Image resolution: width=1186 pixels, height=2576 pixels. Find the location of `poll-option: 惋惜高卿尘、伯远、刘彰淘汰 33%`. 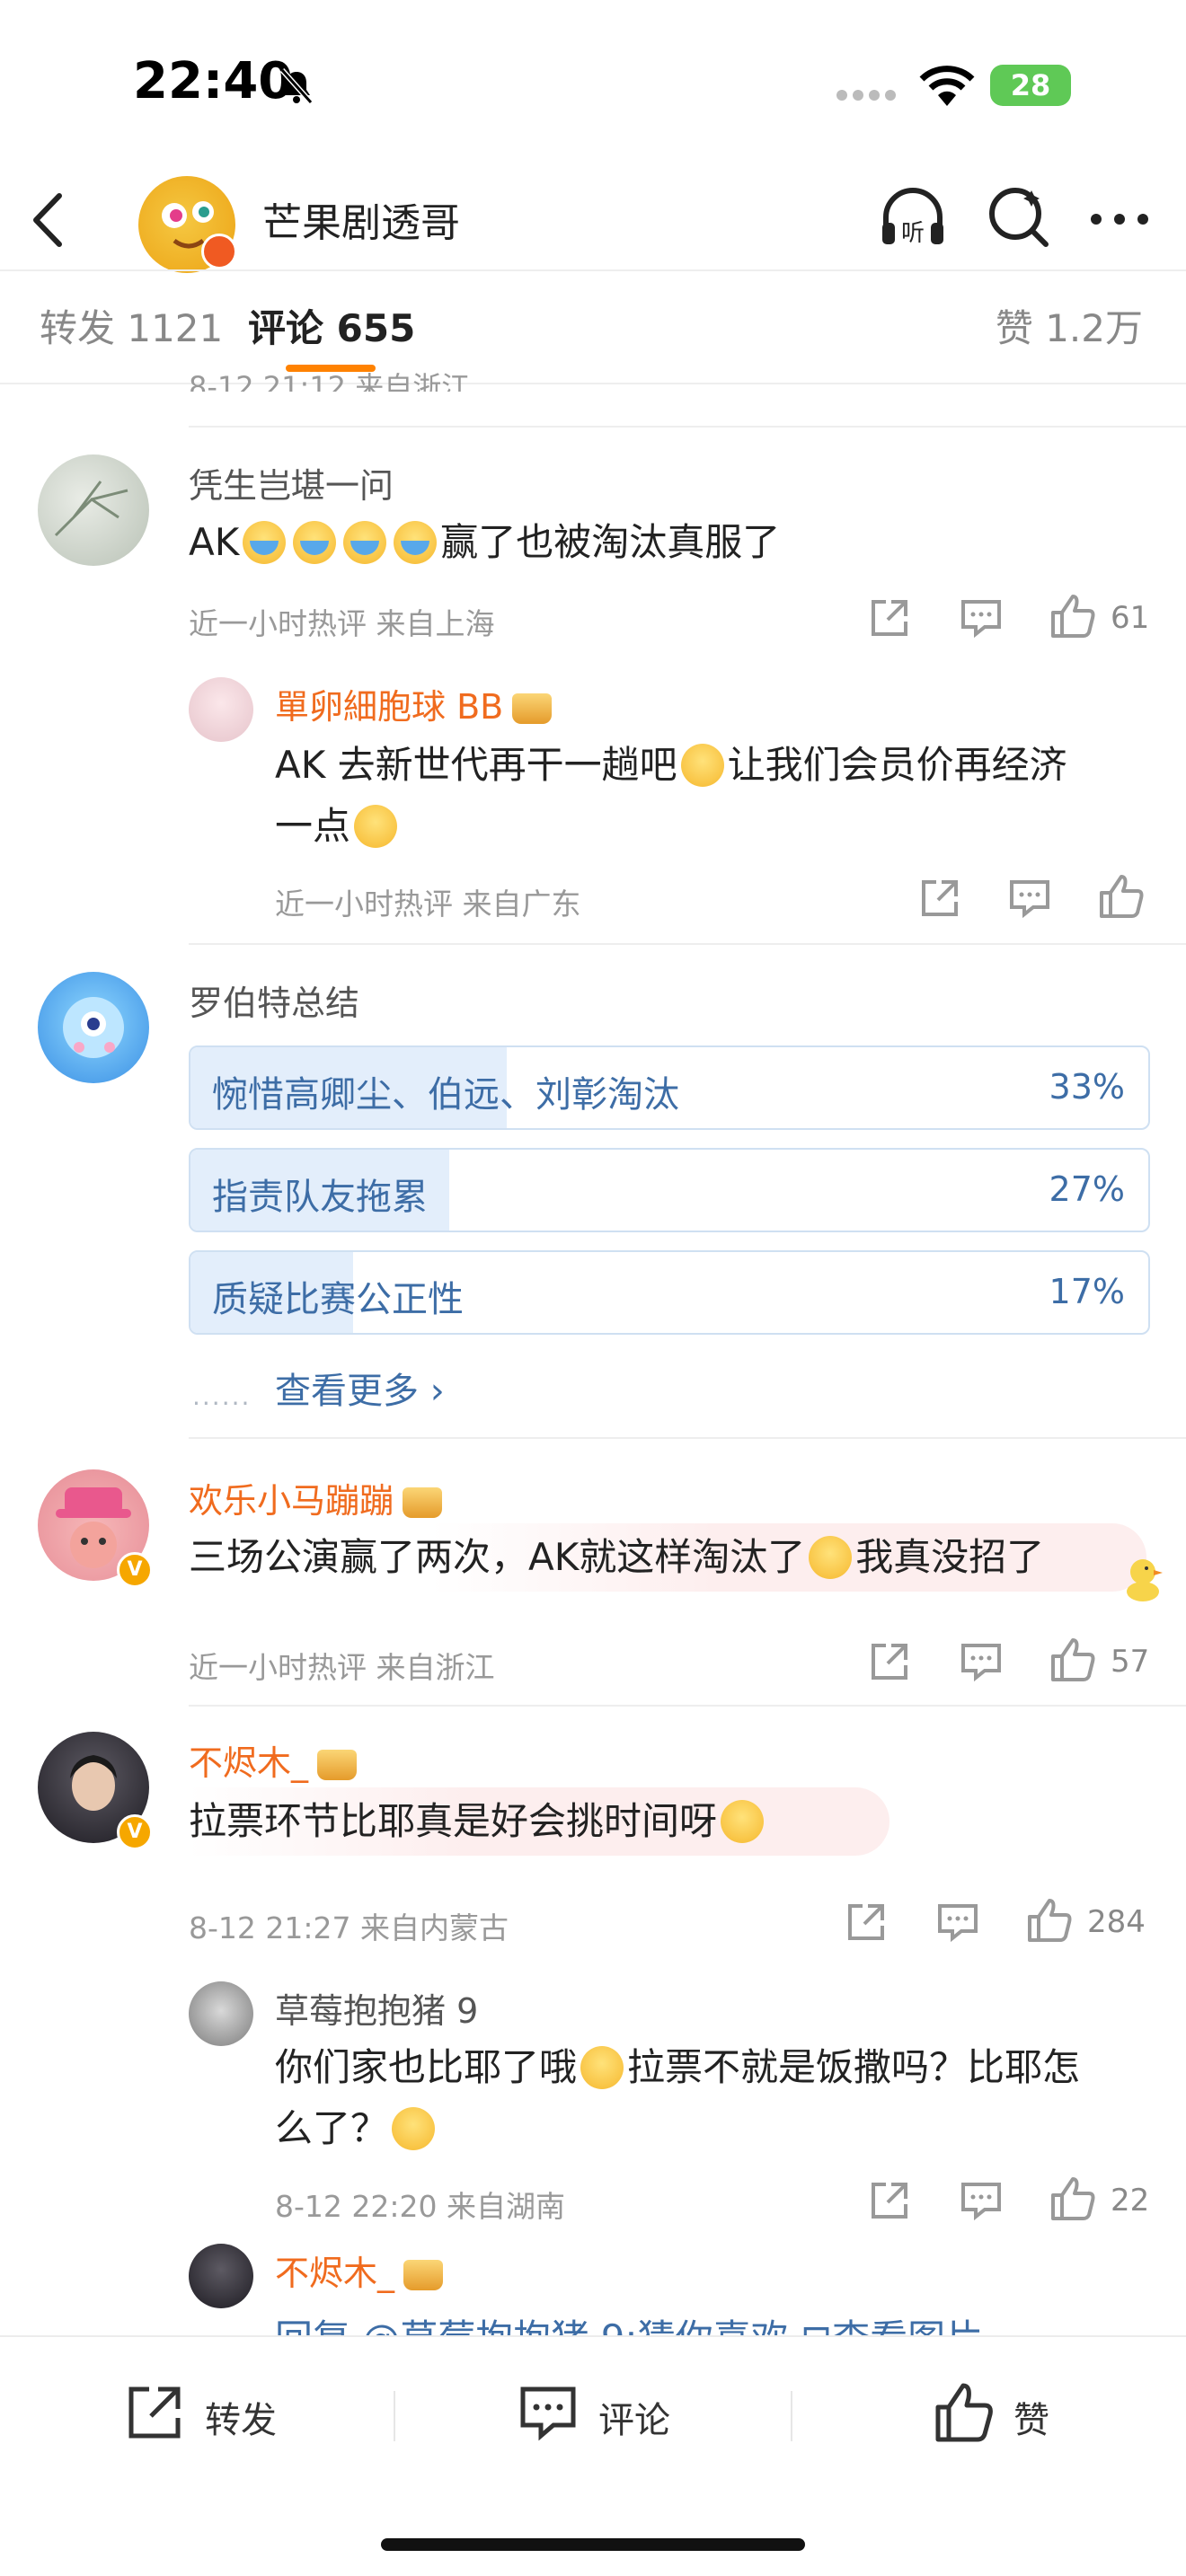

poll-option: 惋惜高卿尘、伯远、刘彰淘汰 33% is located at coordinates (669, 1087).